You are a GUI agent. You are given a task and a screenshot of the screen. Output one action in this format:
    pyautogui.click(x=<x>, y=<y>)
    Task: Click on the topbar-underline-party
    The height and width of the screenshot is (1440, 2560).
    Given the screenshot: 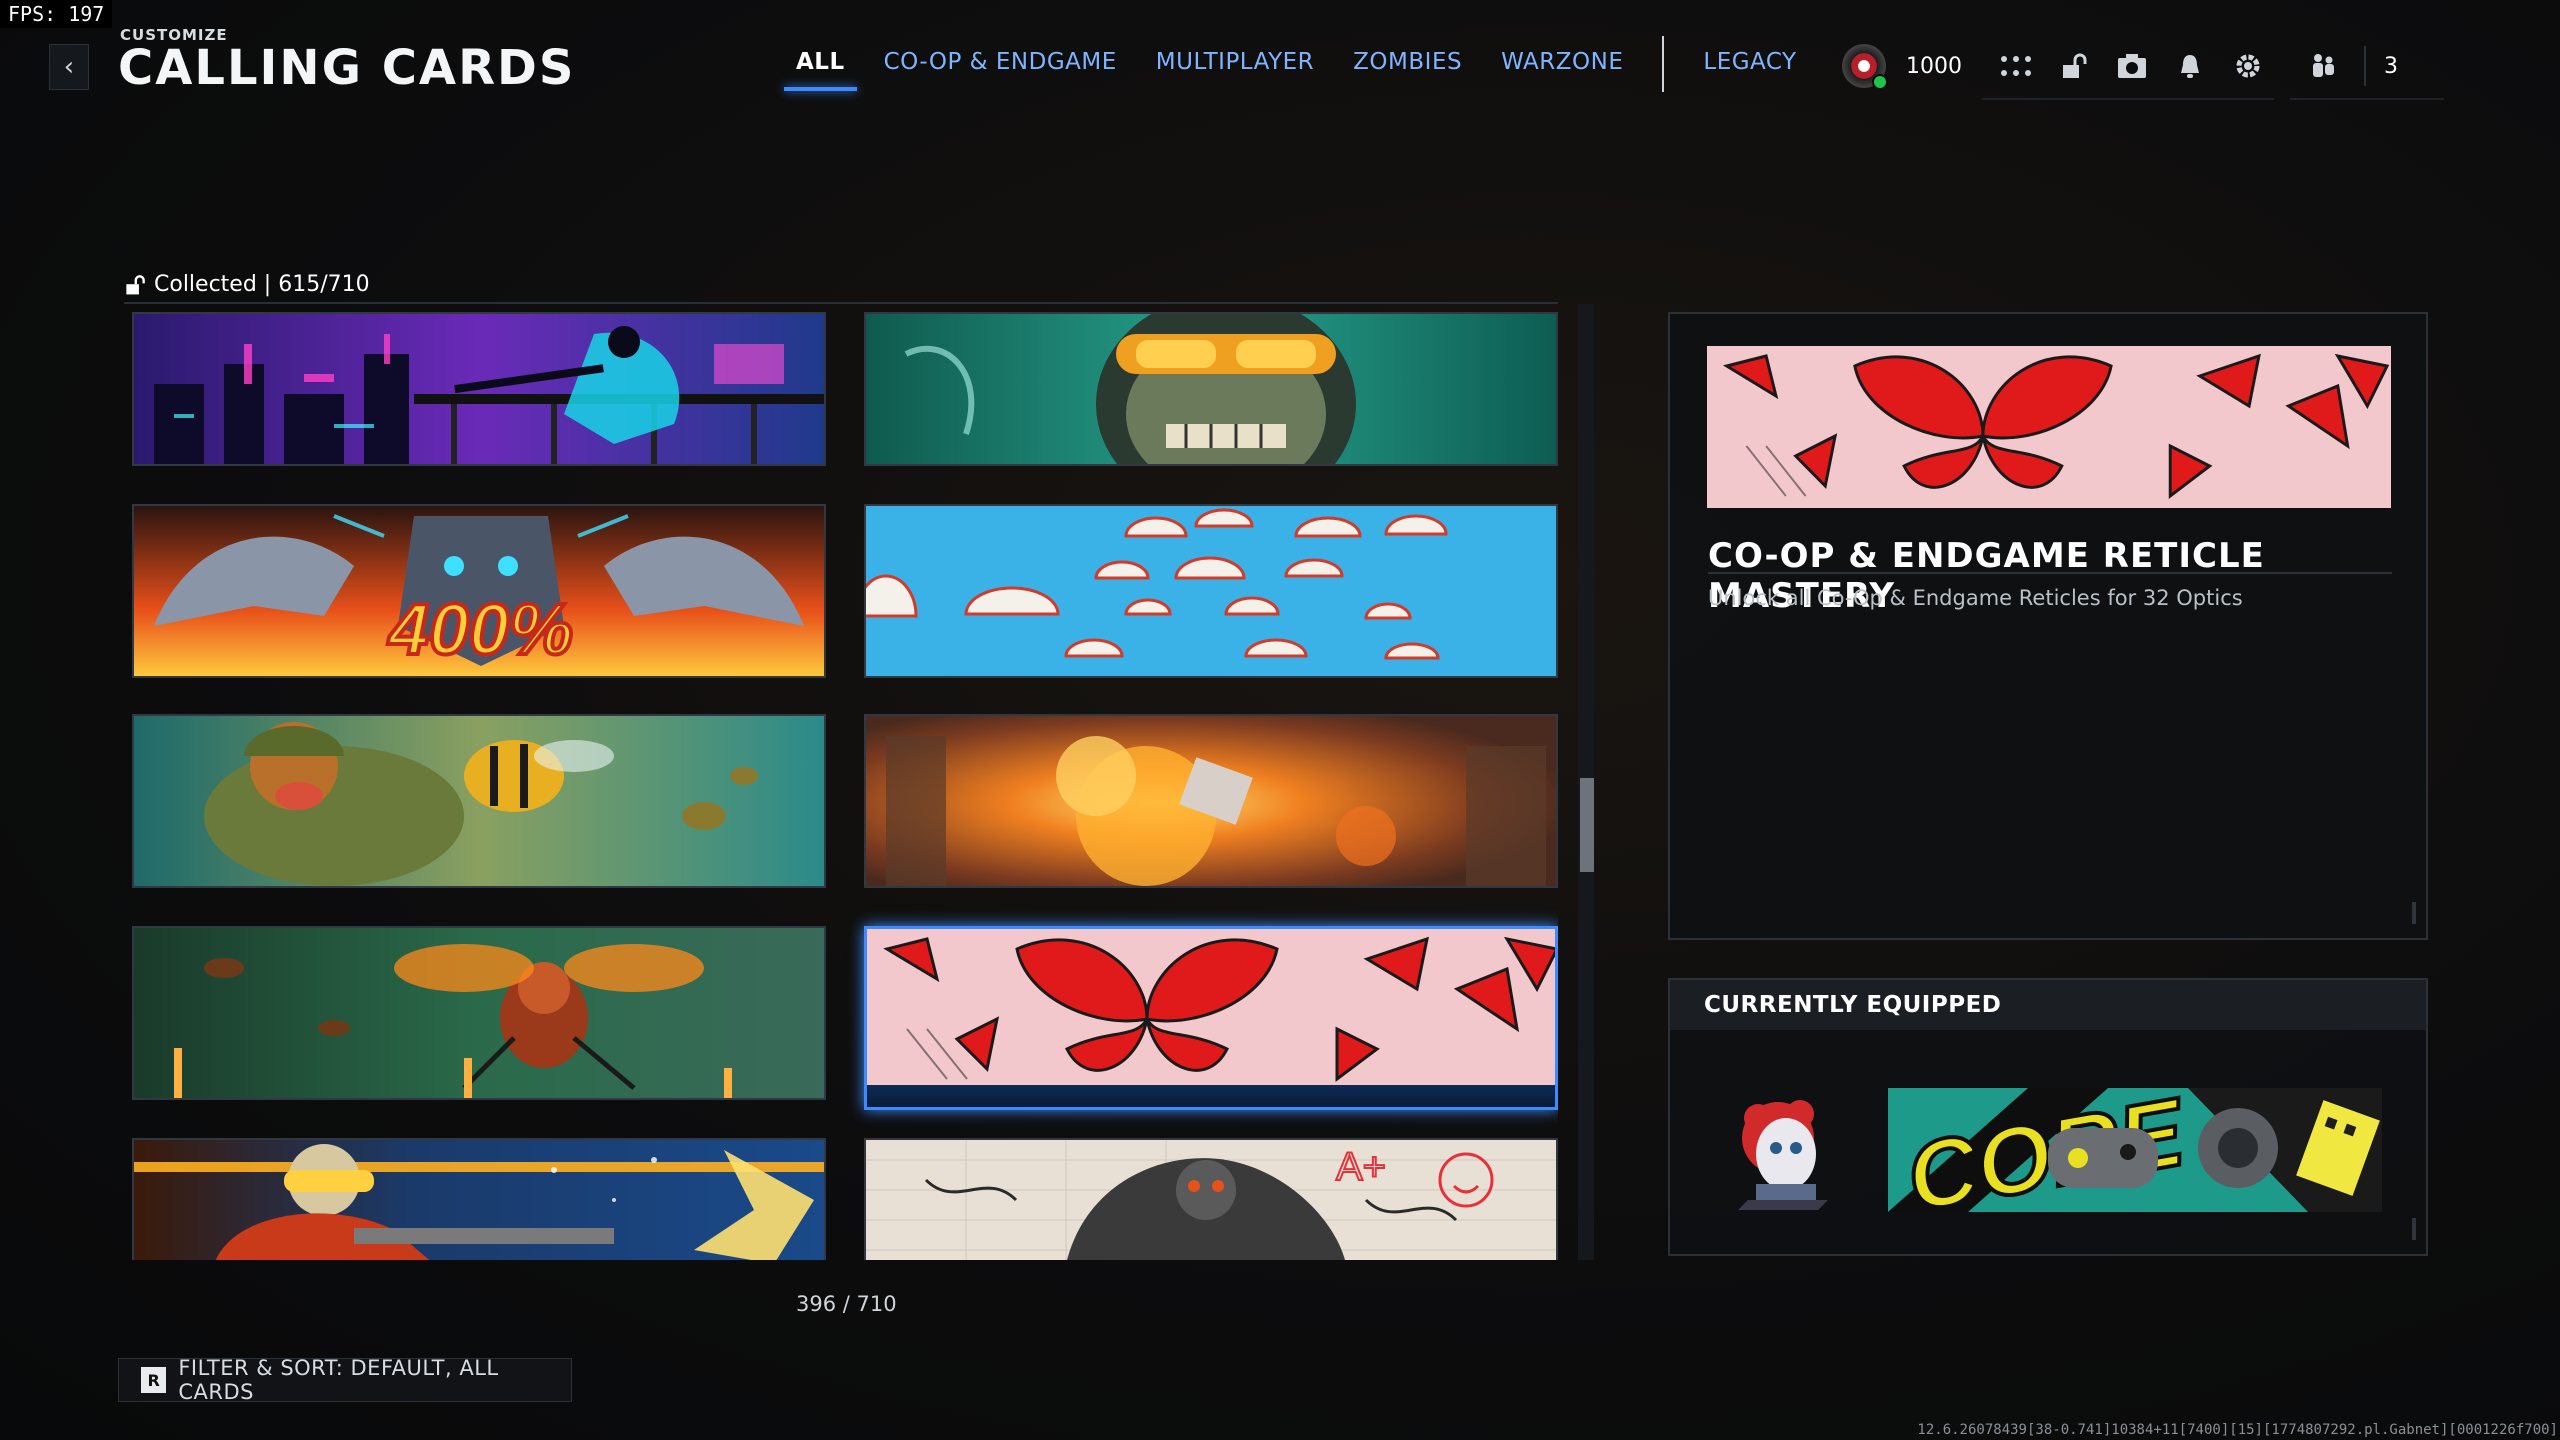 What is the action you would take?
    pyautogui.click(x=2367, y=99)
    